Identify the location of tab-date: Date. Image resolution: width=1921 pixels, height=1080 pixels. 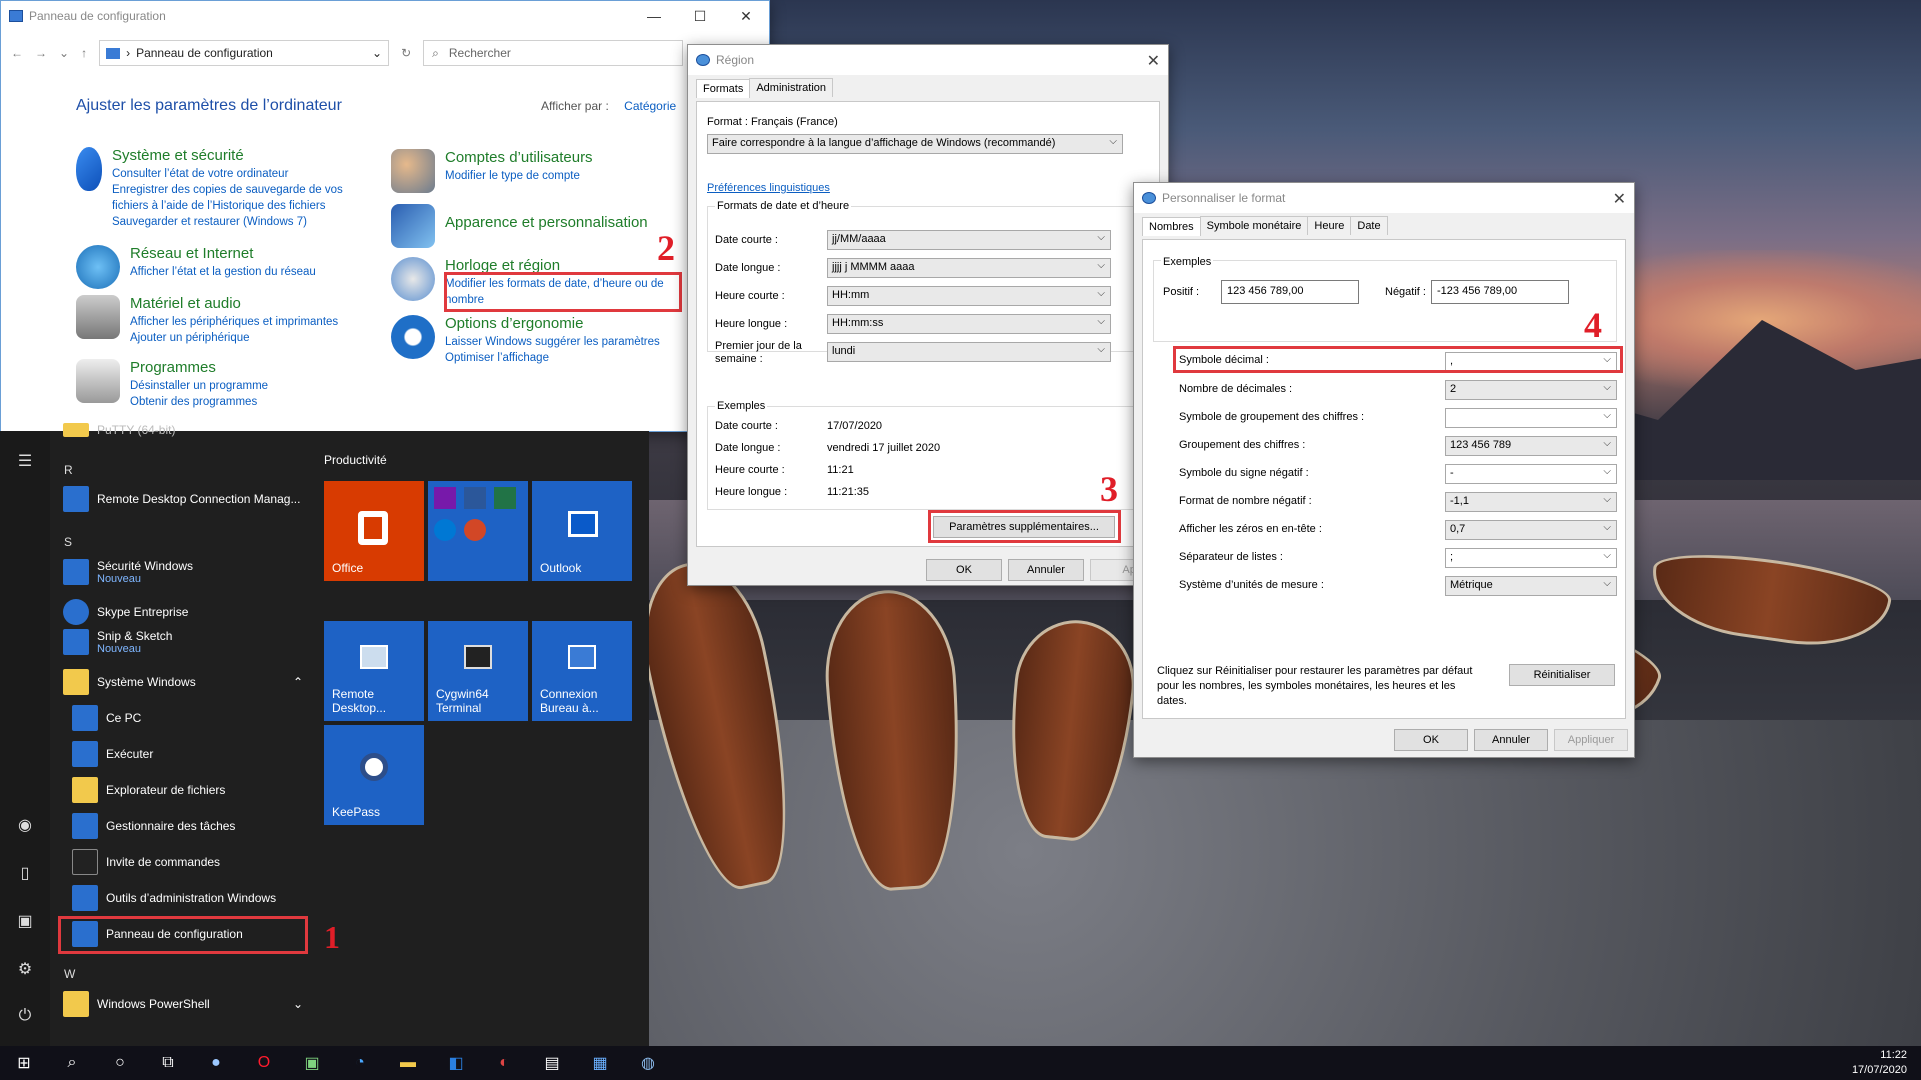
(1369, 225).